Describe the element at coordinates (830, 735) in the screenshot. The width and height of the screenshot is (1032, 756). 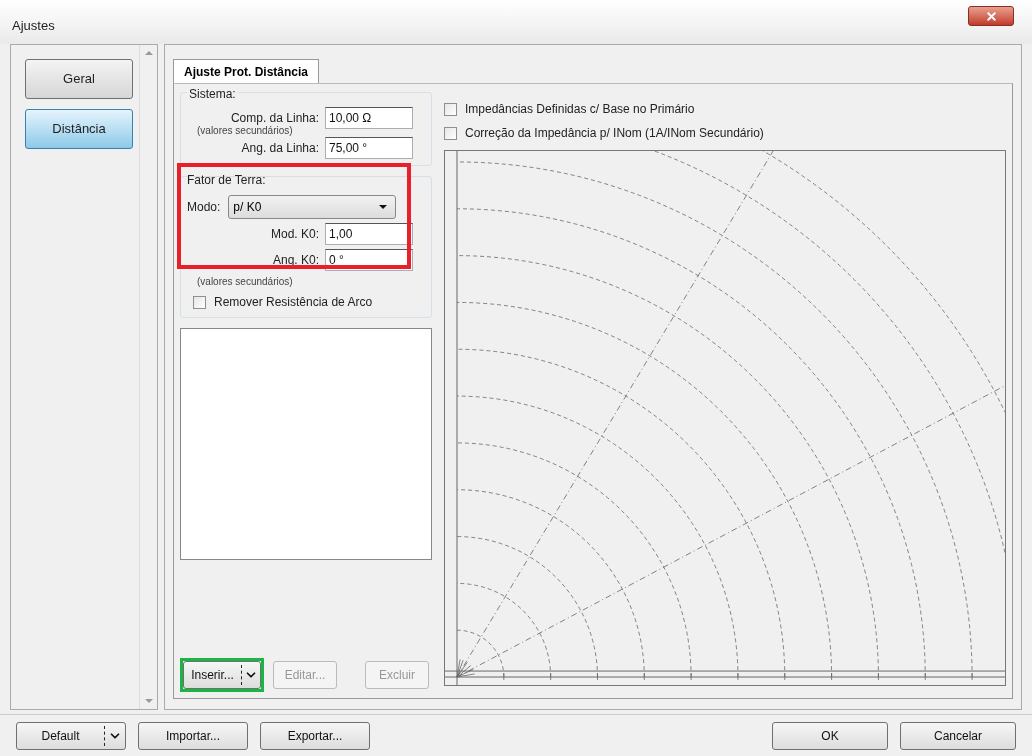
I see `dialog-button: OK` at that location.